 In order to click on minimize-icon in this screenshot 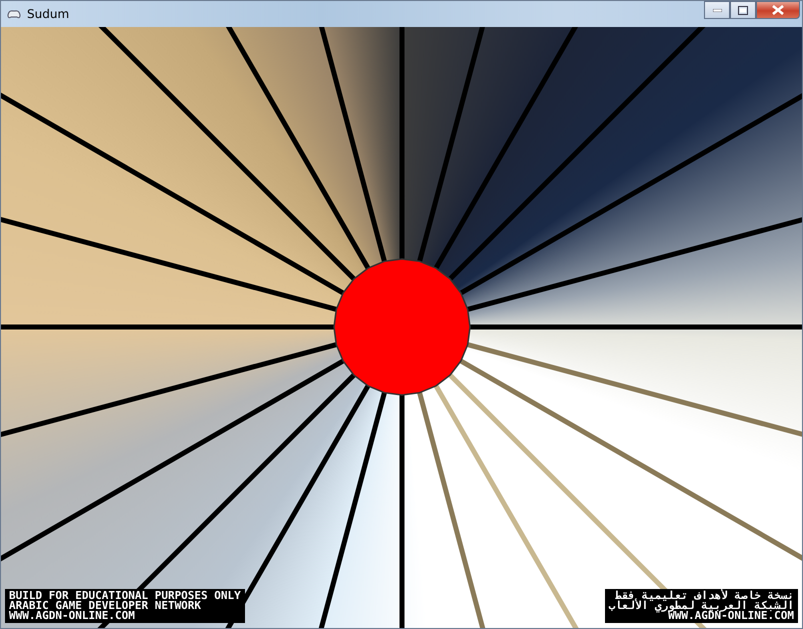, I will do `click(717, 10)`.